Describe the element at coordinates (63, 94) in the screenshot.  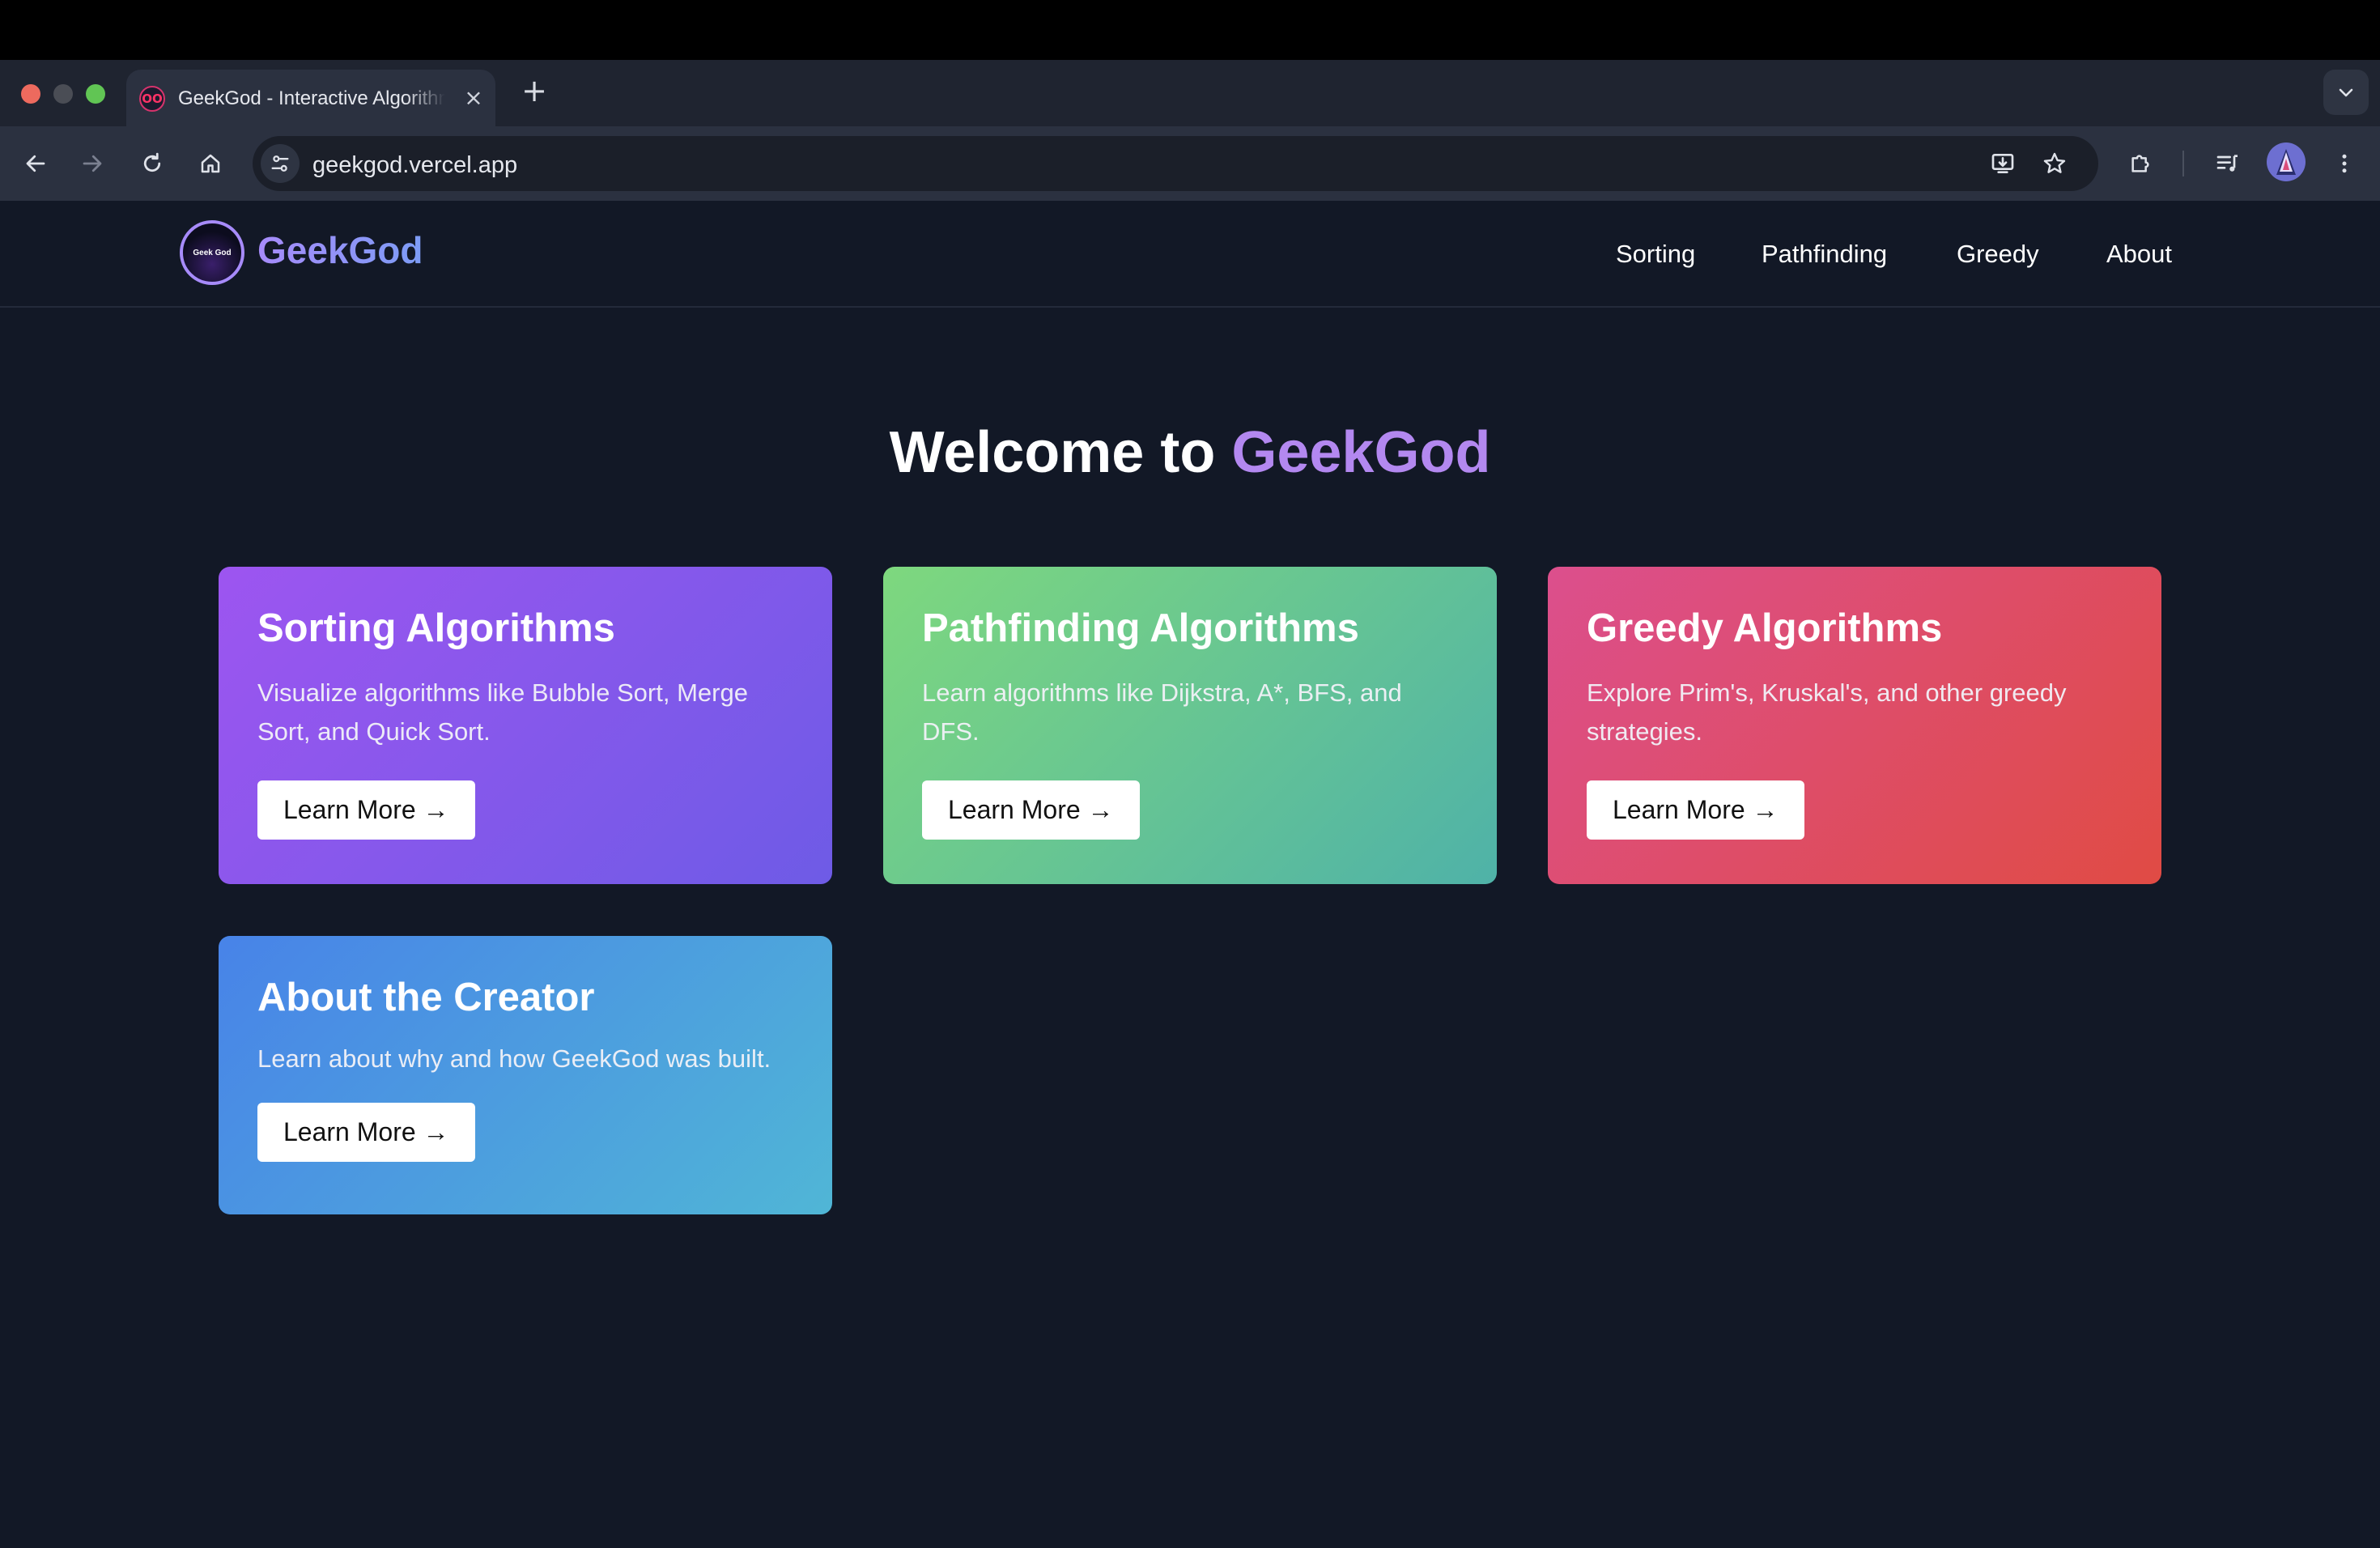
I see `window-minimize-button` at that location.